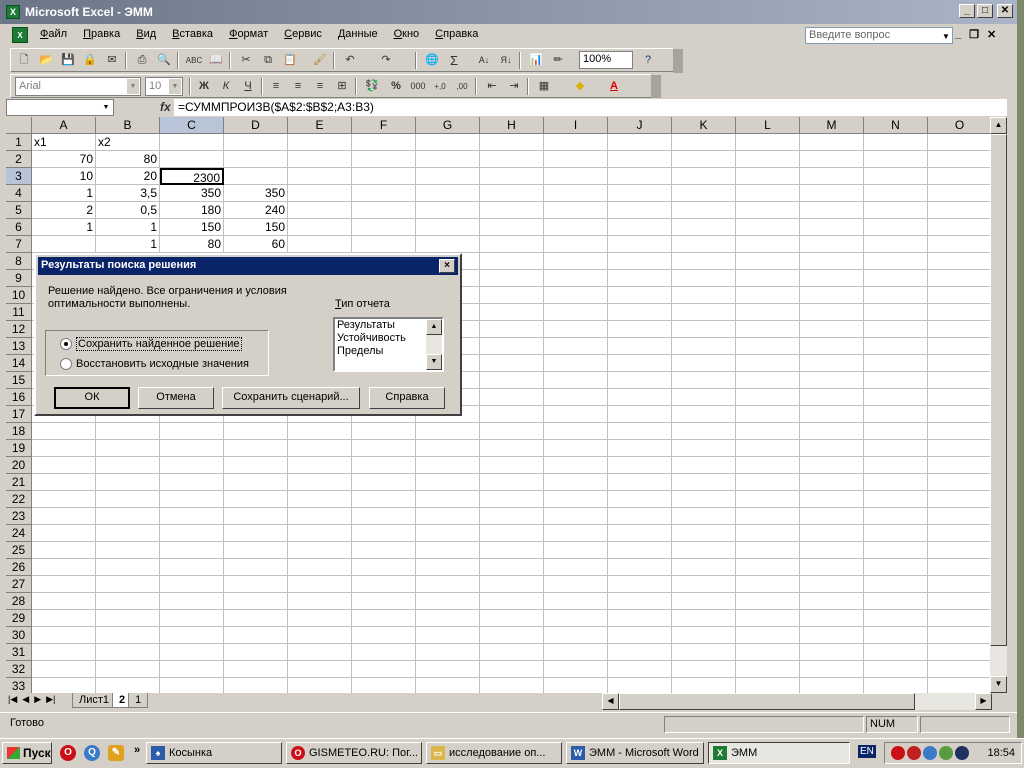 The height and width of the screenshot is (768, 1024). I want to click on cell-g20, so click(448, 465).